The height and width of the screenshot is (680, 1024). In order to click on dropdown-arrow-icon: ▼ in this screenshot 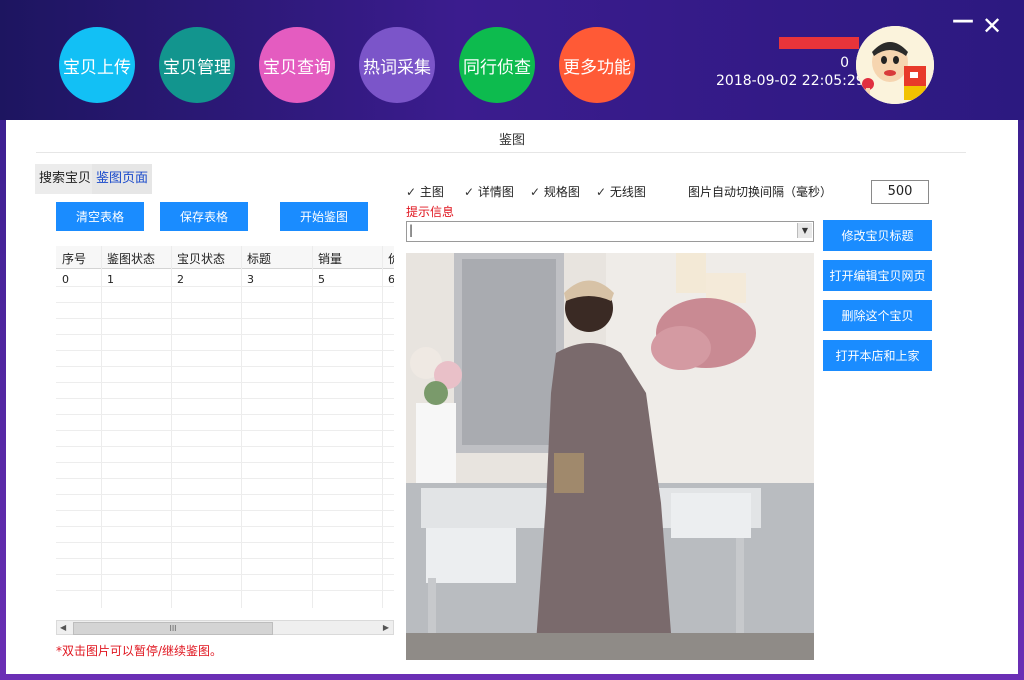, I will do `click(804, 230)`.